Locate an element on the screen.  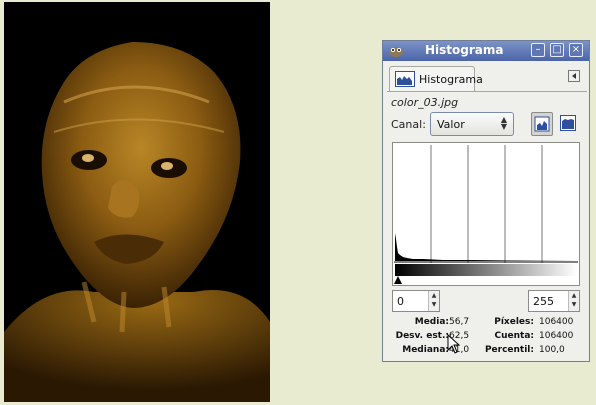
mouse-cursor-icon is located at coordinates (454, 344).